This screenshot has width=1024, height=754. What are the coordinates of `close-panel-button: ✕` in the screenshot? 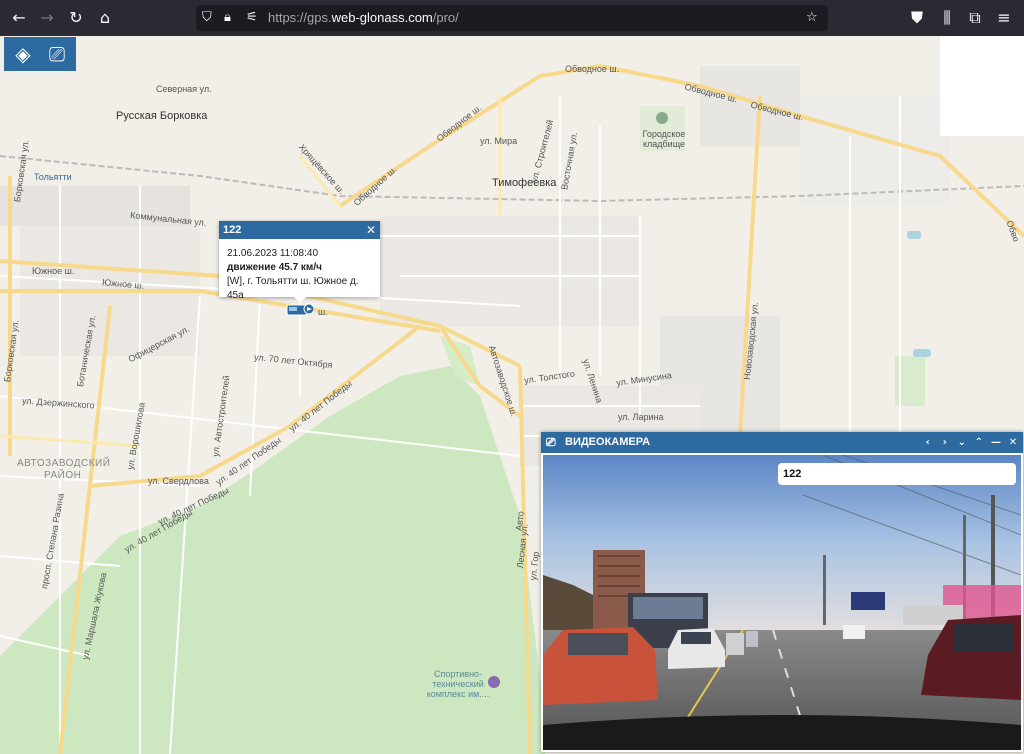 It's located at (1013, 442).